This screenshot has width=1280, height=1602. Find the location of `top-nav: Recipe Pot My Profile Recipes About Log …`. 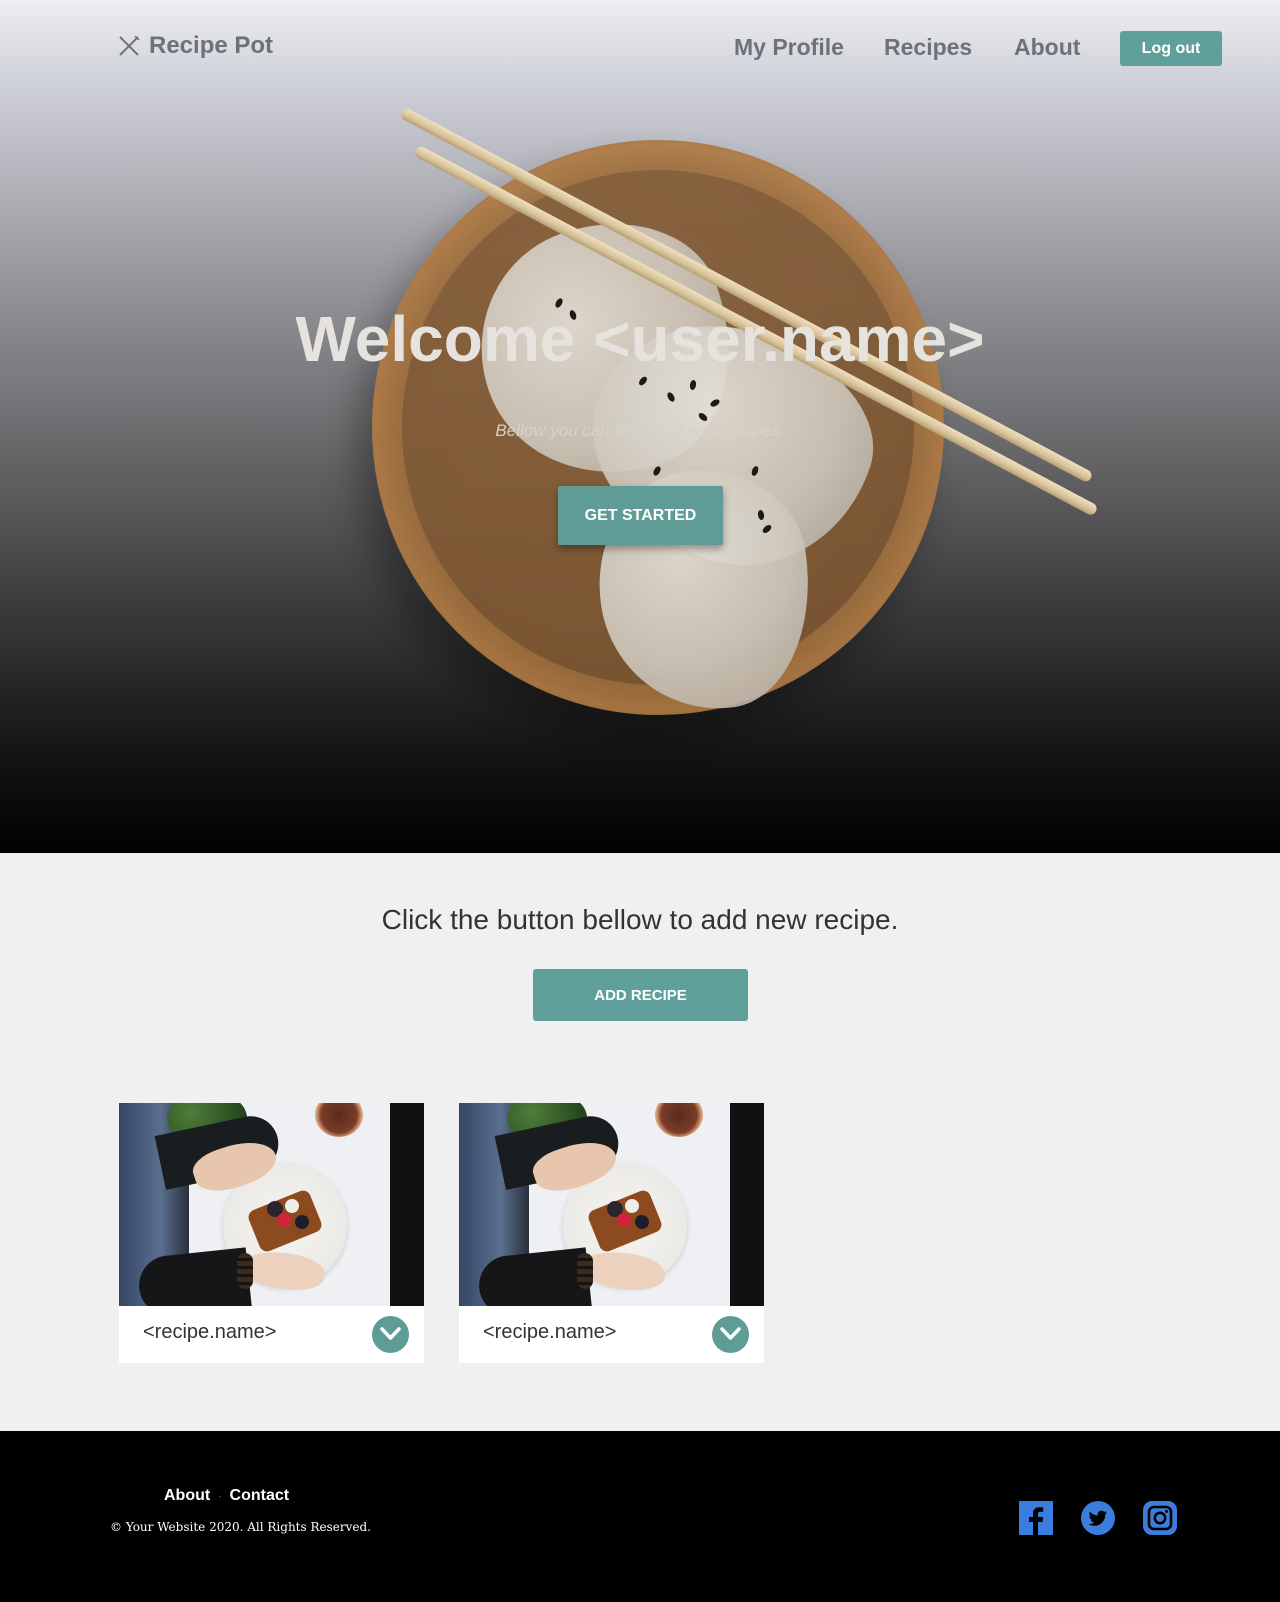

top-nav: Recipe Pot My Profile Recipes About Log … is located at coordinates (640, 48).